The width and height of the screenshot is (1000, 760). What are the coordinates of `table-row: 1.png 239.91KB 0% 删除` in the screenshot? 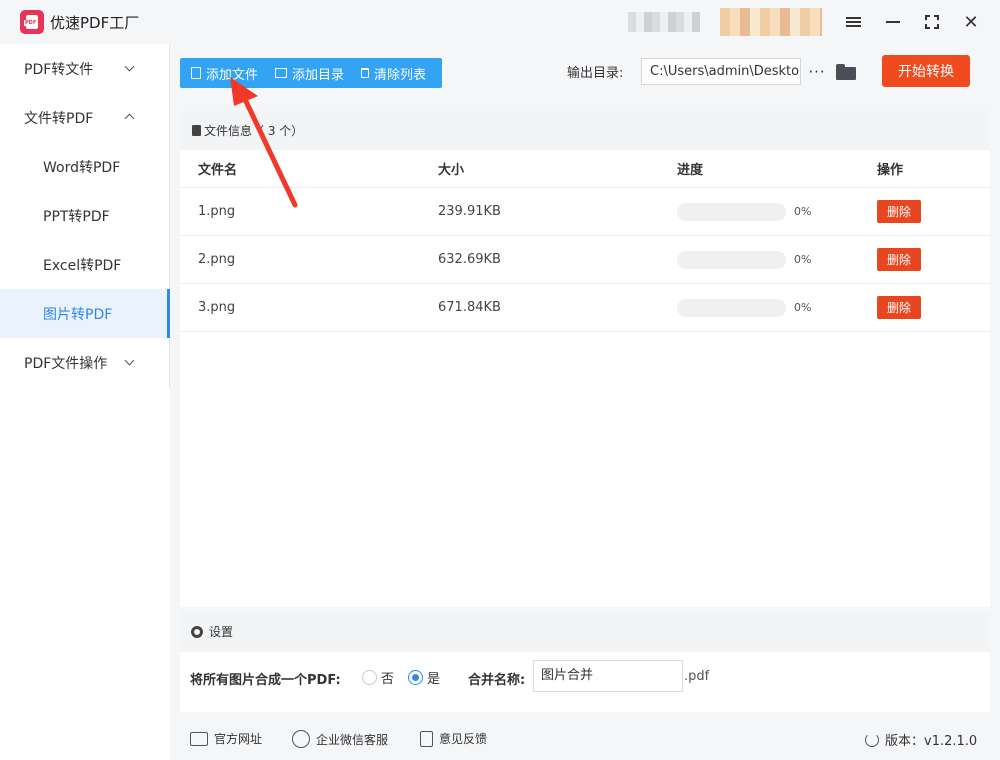 It's located at (585, 212).